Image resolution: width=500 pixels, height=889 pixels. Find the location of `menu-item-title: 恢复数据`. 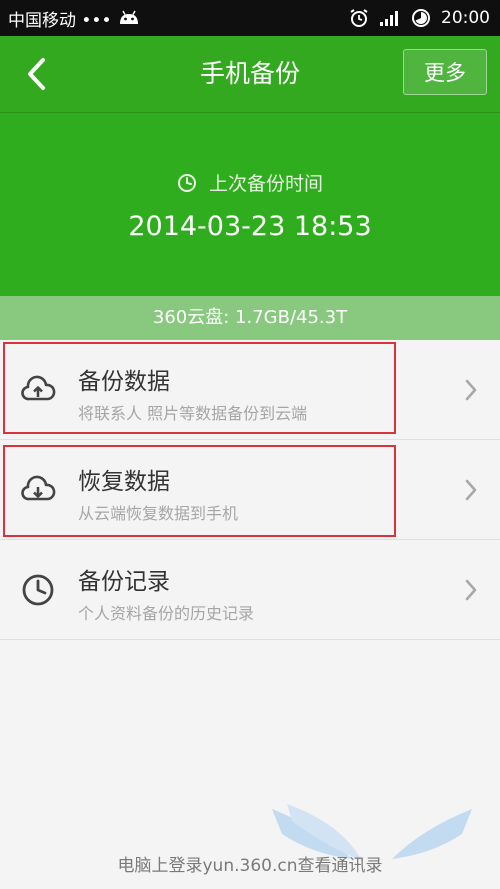

menu-item-title: 恢复数据 is located at coordinates (124, 482).